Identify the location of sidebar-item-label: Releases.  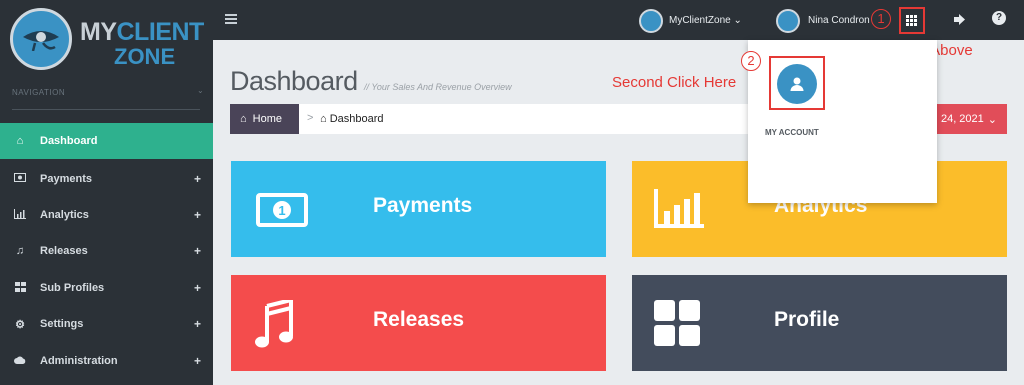
(64, 251).